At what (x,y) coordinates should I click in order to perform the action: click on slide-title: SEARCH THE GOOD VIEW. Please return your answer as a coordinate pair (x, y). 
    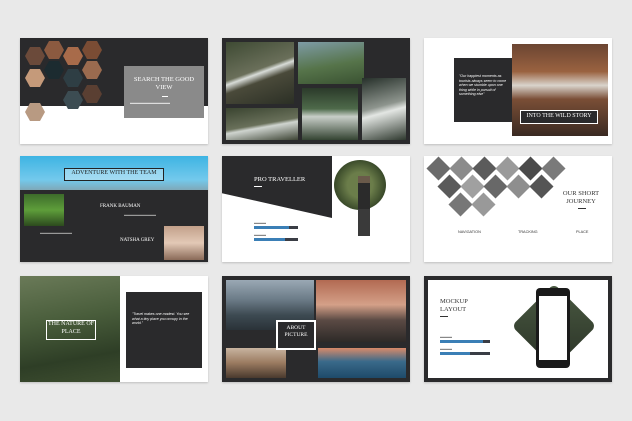
    Looking at the image, I should click on (164, 83).